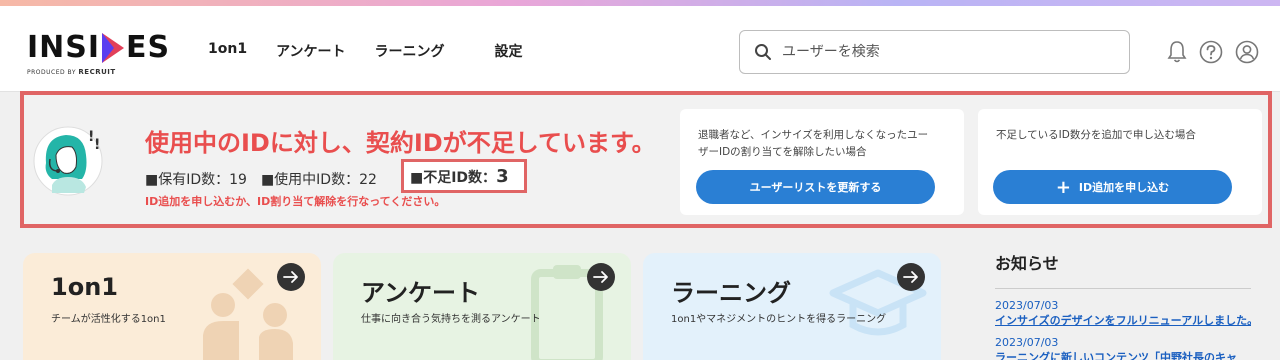 The image size is (1280, 360). What do you see at coordinates (421, 293) in the screenshot?
I see `tile-survey-title: アンケート` at bounding box center [421, 293].